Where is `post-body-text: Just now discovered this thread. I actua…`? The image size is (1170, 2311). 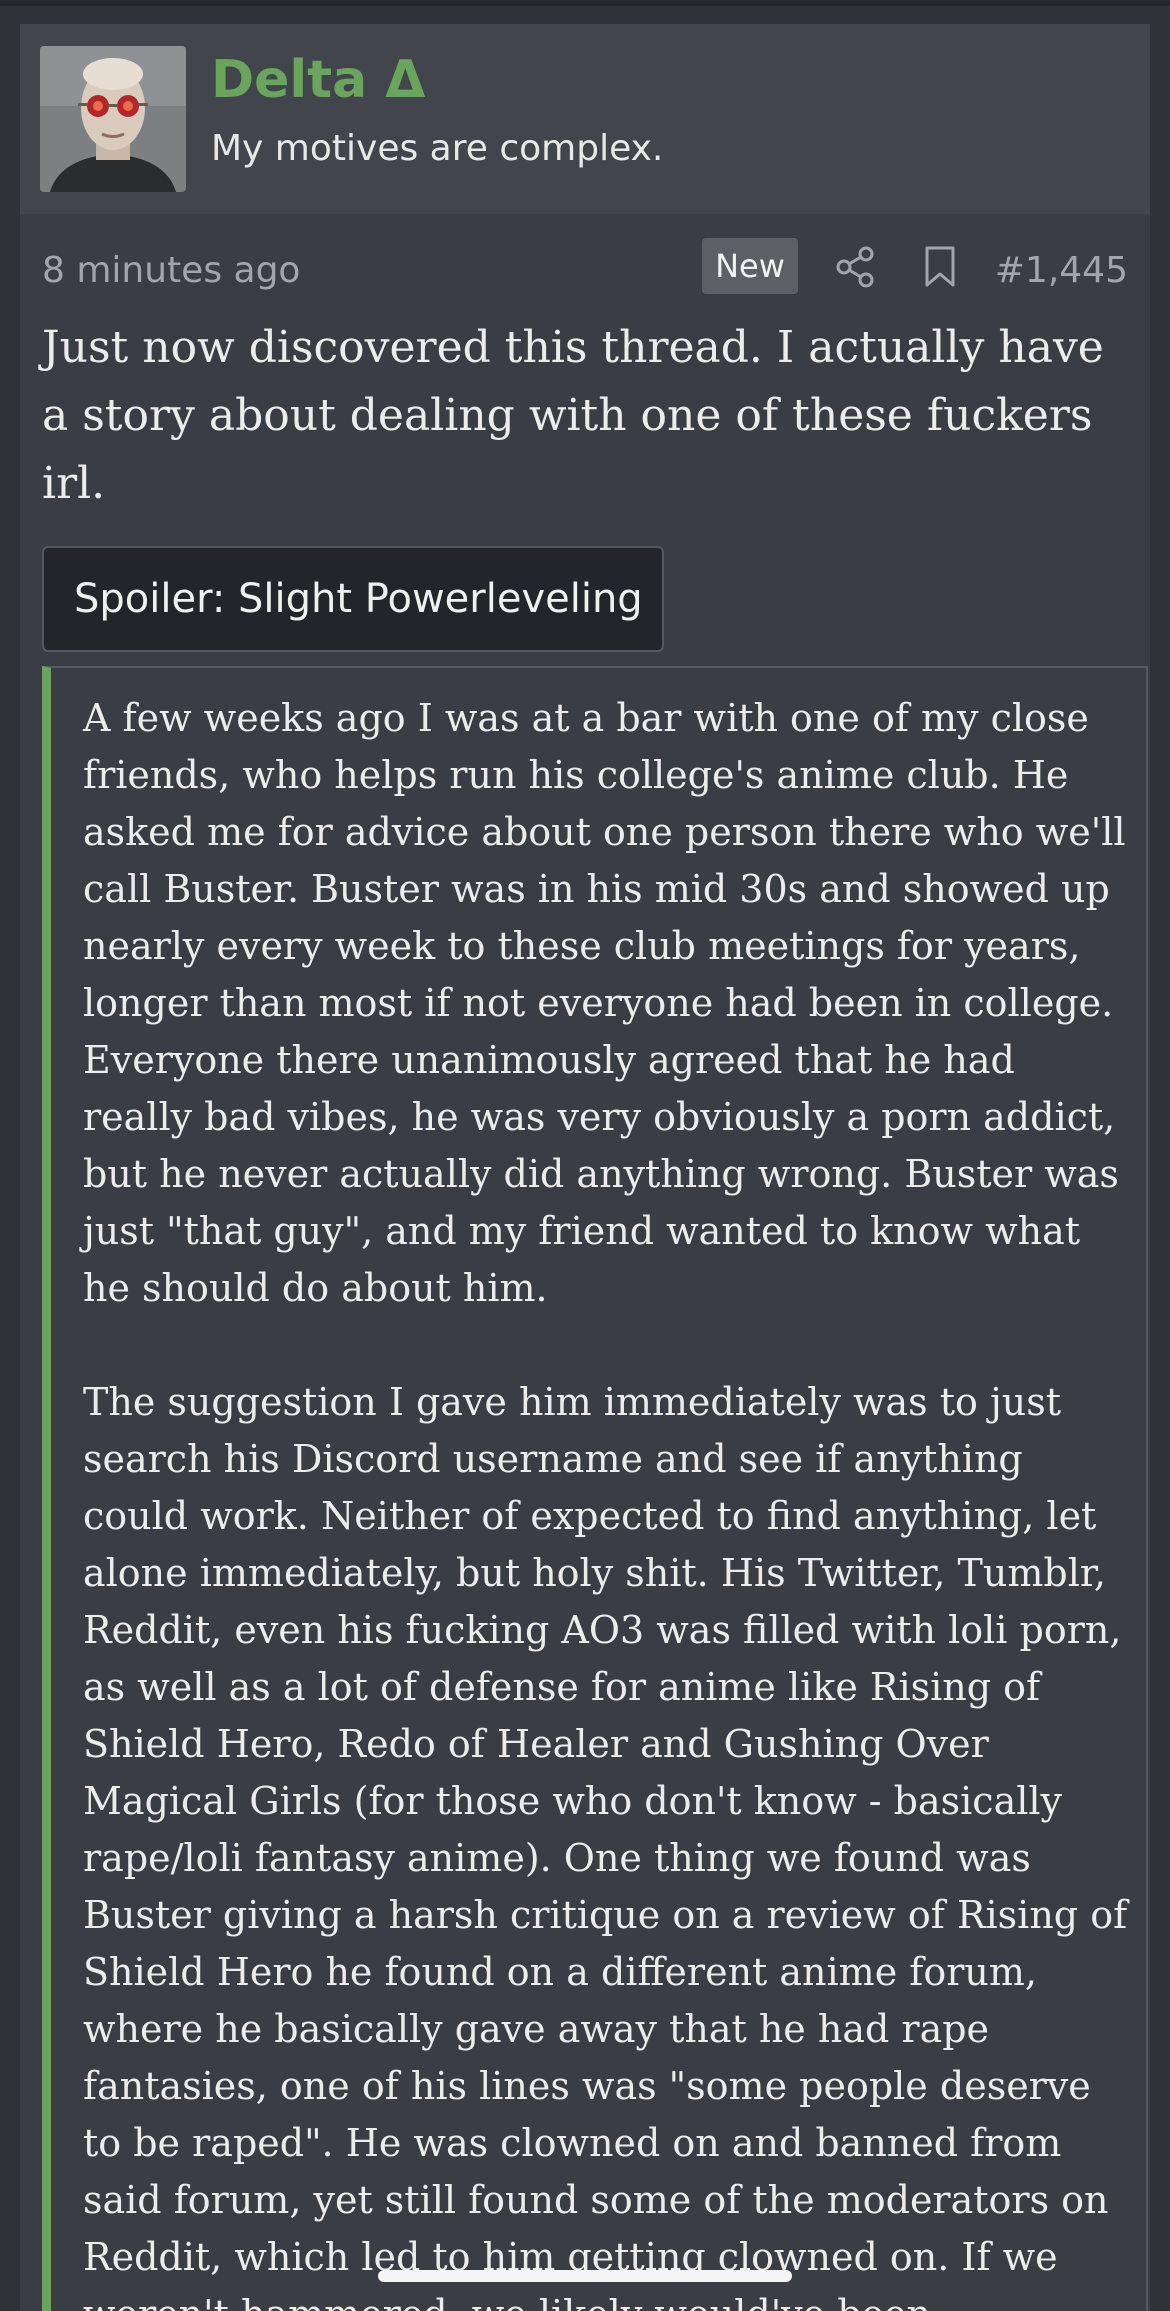
post-body-text: Just now discovered this thread. I actua… is located at coordinates (573, 415).